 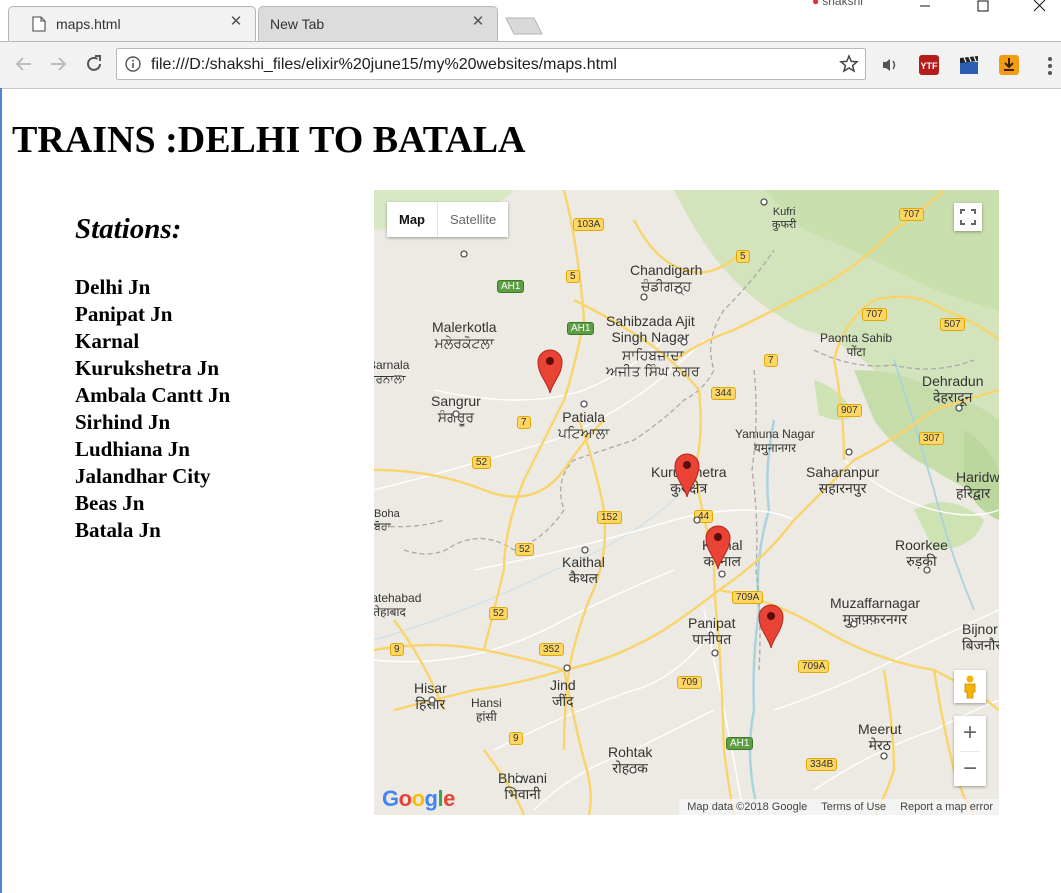 I want to click on minimize-button, so click(x=925, y=10).